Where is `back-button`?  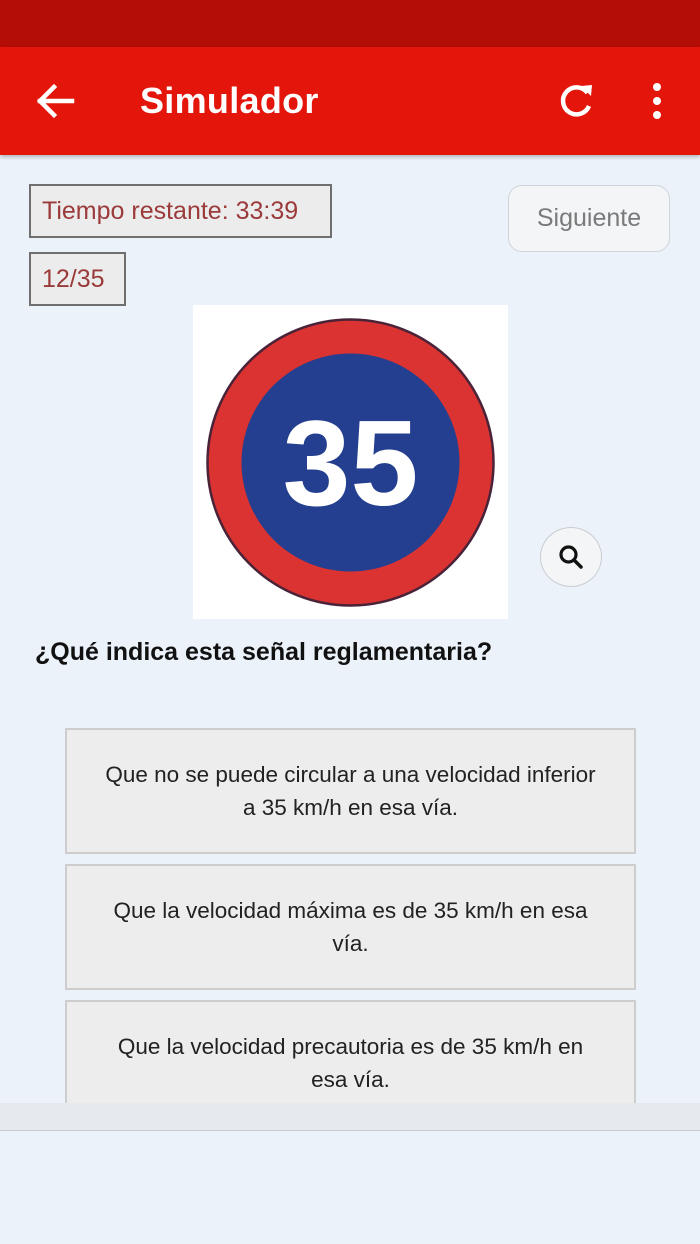
back-button is located at coordinates (54, 101).